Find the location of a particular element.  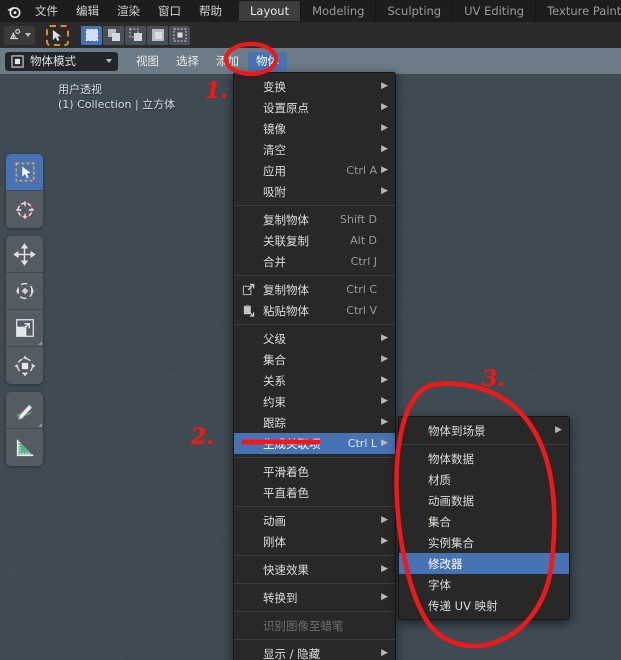

menu-item-label: 粘贴物体 is located at coordinates (286, 310).